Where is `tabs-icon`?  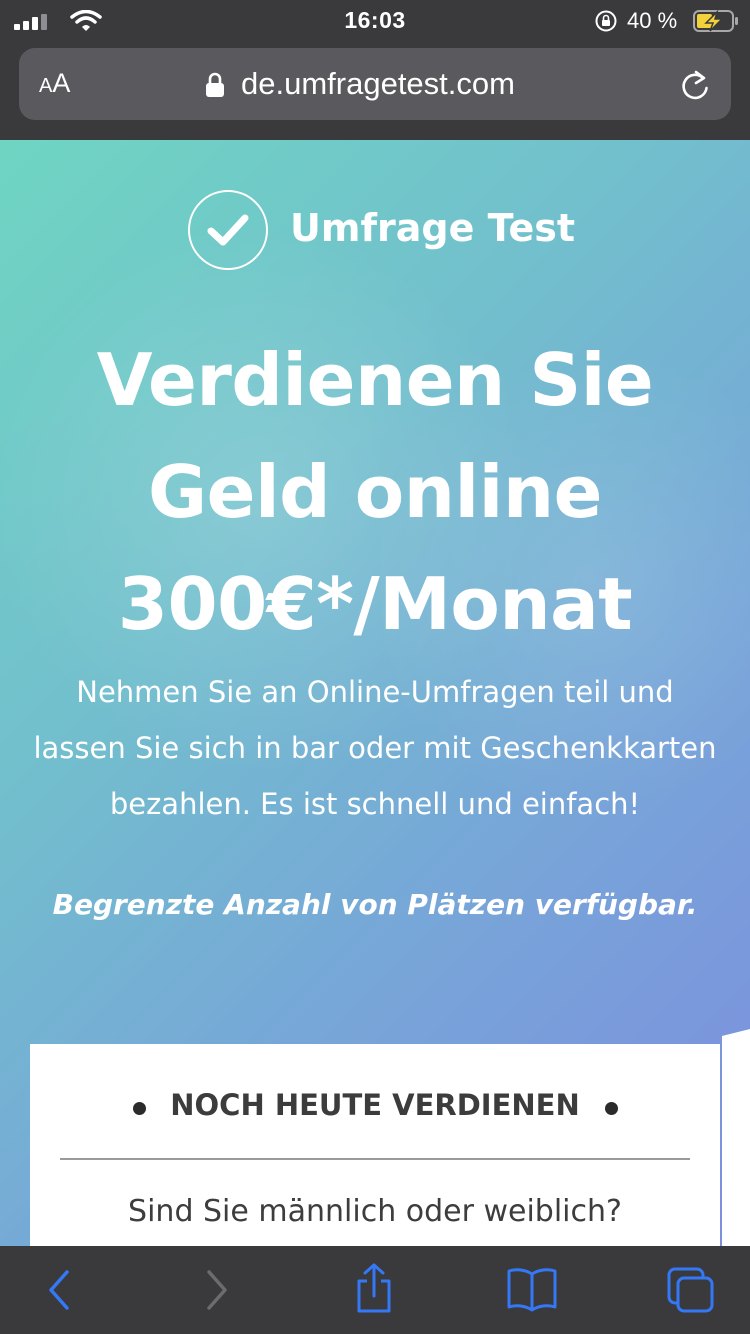 tabs-icon is located at coordinates (691, 1290).